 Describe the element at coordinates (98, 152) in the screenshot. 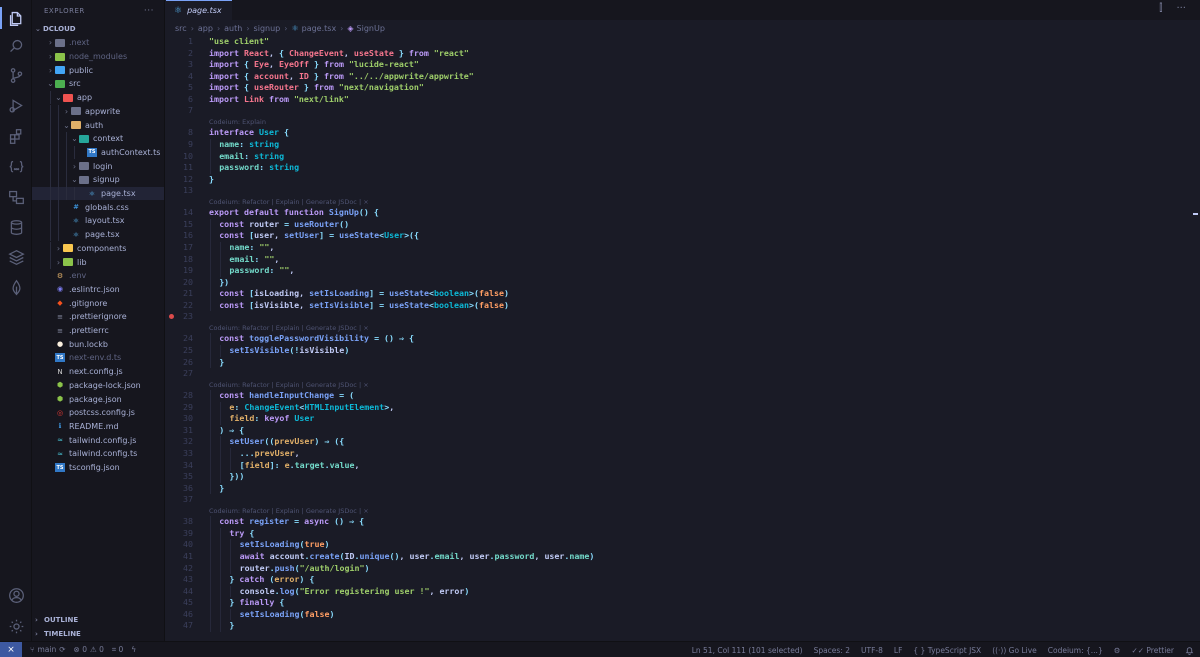

I see `file-item: TS authContext.ts` at that location.